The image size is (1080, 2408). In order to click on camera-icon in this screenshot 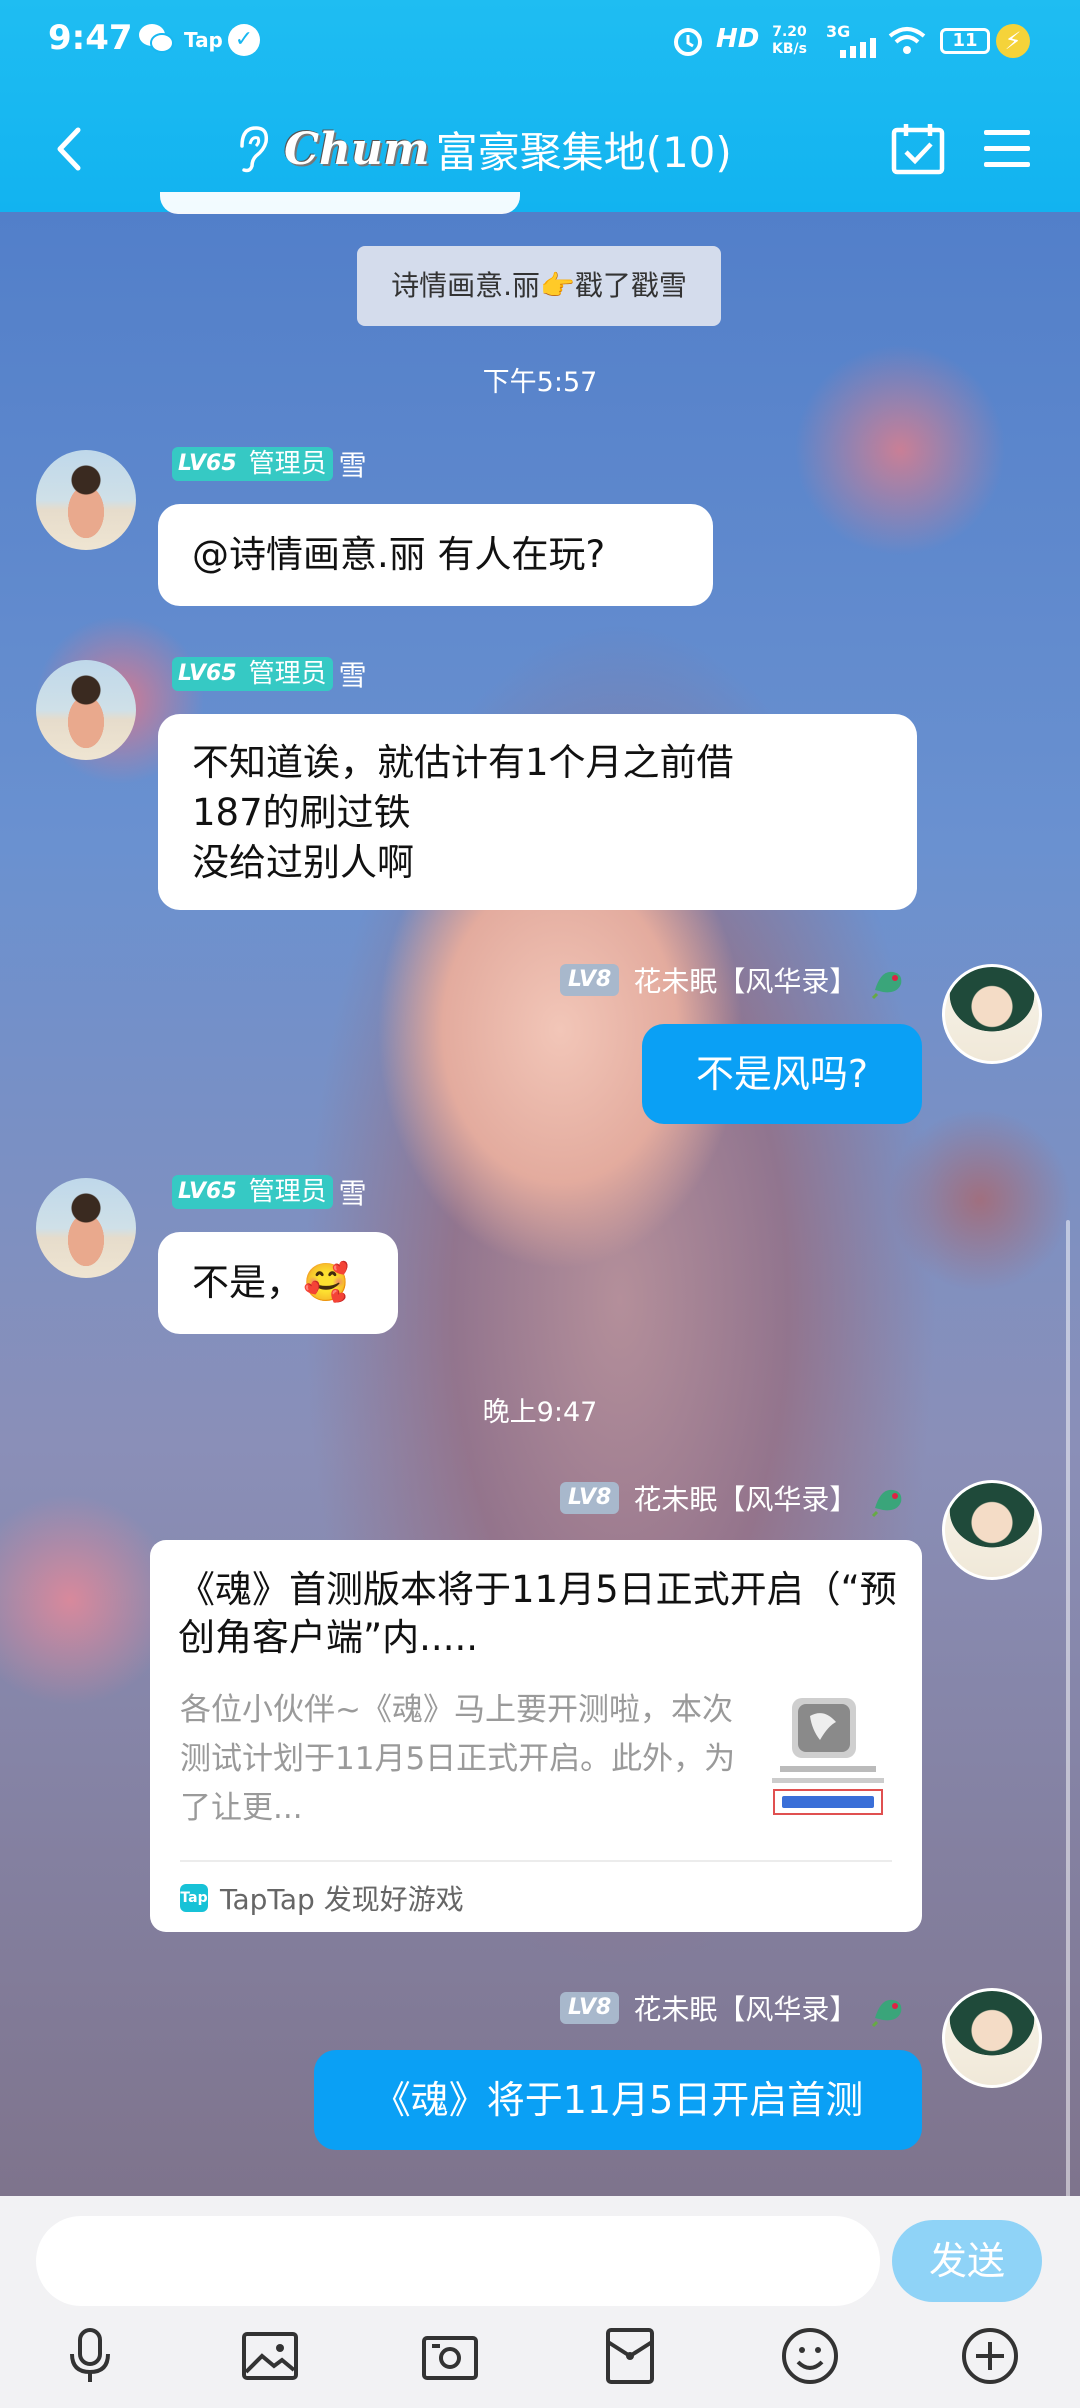, I will do `click(450, 2356)`.